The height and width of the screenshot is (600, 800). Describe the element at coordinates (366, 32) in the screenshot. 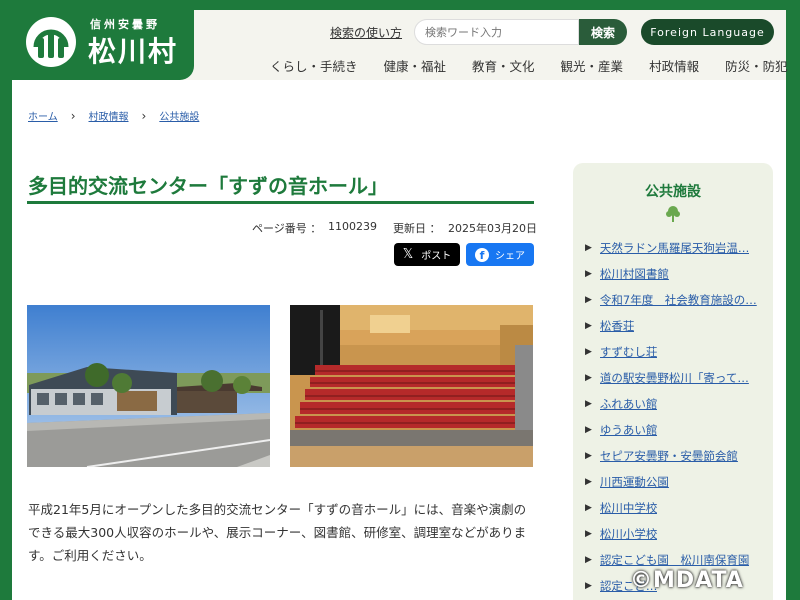

I see `search-help-link: 検索の使い方` at that location.